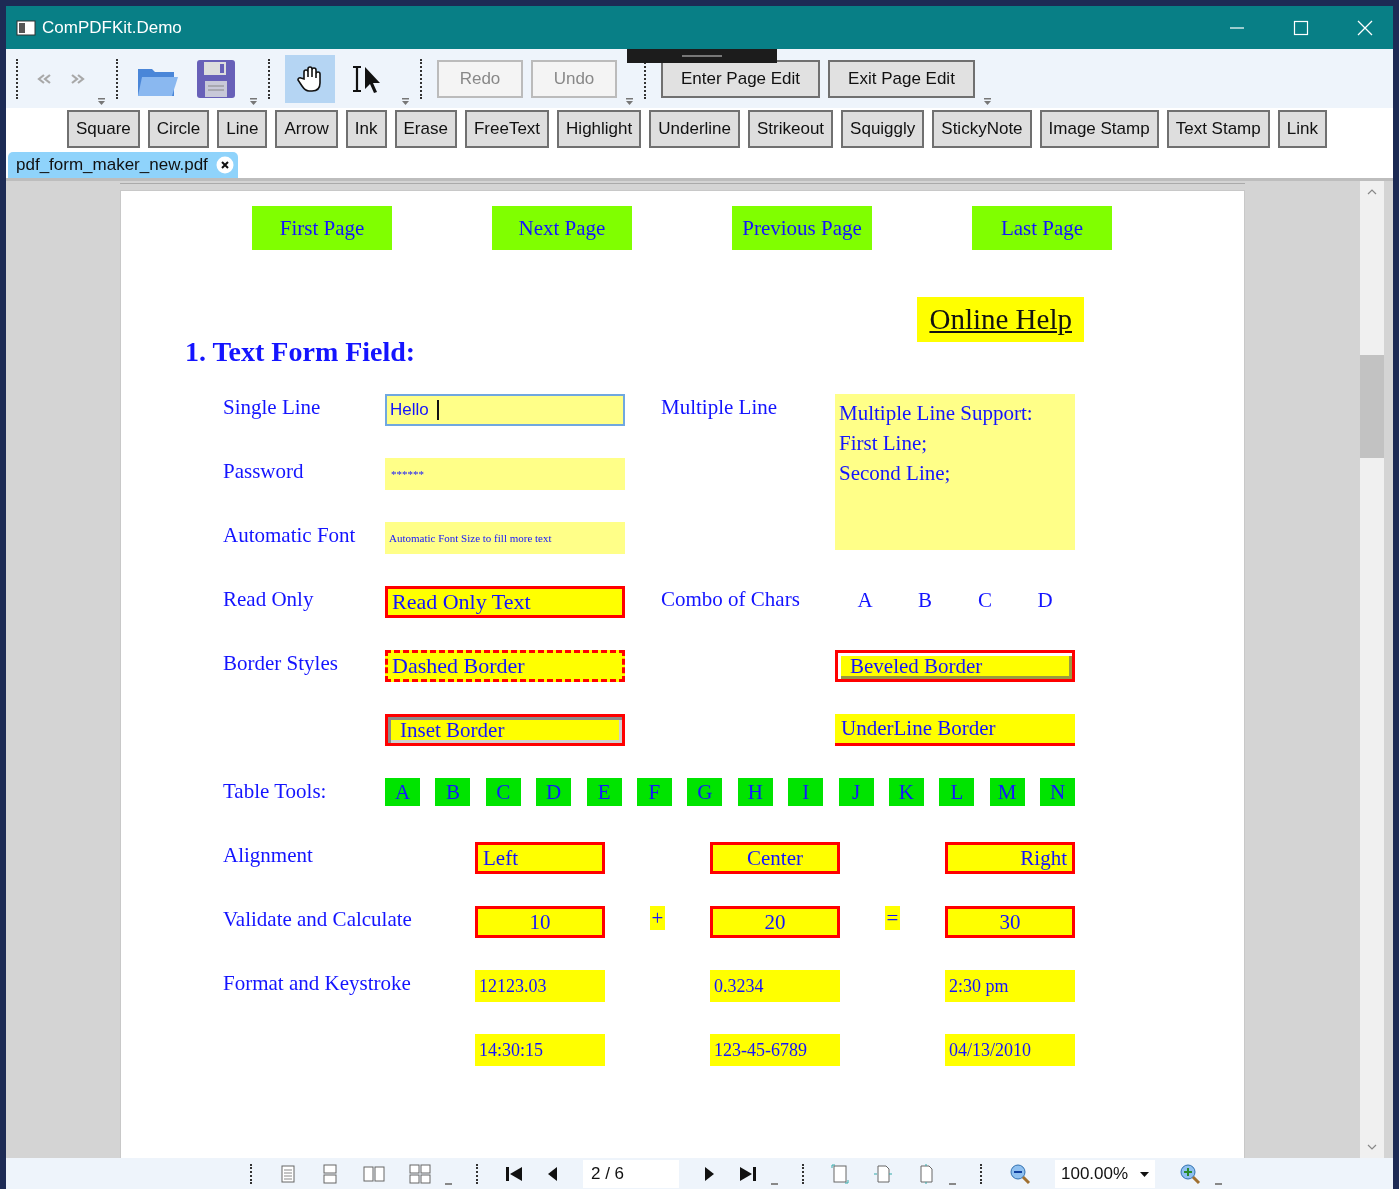 This screenshot has height=1189, width=1399. What do you see at coordinates (775, 986) in the screenshot?
I see `text-field: 0.3234` at bounding box center [775, 986].